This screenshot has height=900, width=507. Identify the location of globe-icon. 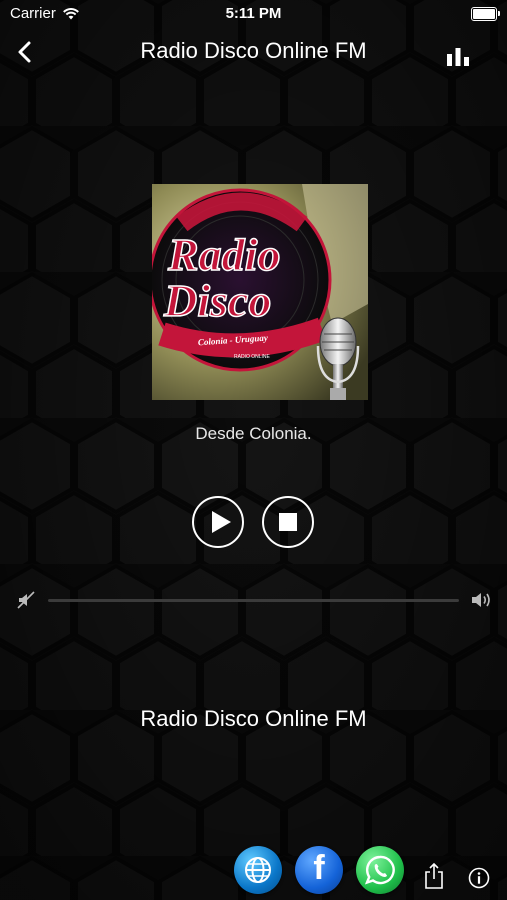
(258, 870).